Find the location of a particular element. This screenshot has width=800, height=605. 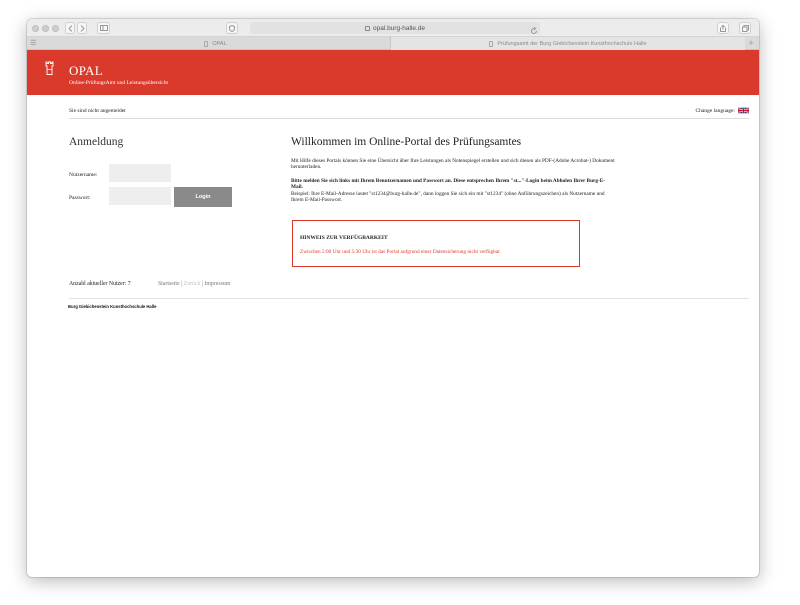

share-button is located at coordinates (723, 28).